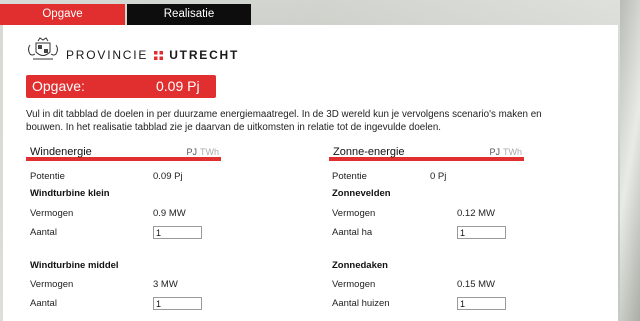  What do you see at coordinates (168, 176) in the screenshot?
I see `potentie-value: 0.09 Pj` at bounding box center [168, 176].